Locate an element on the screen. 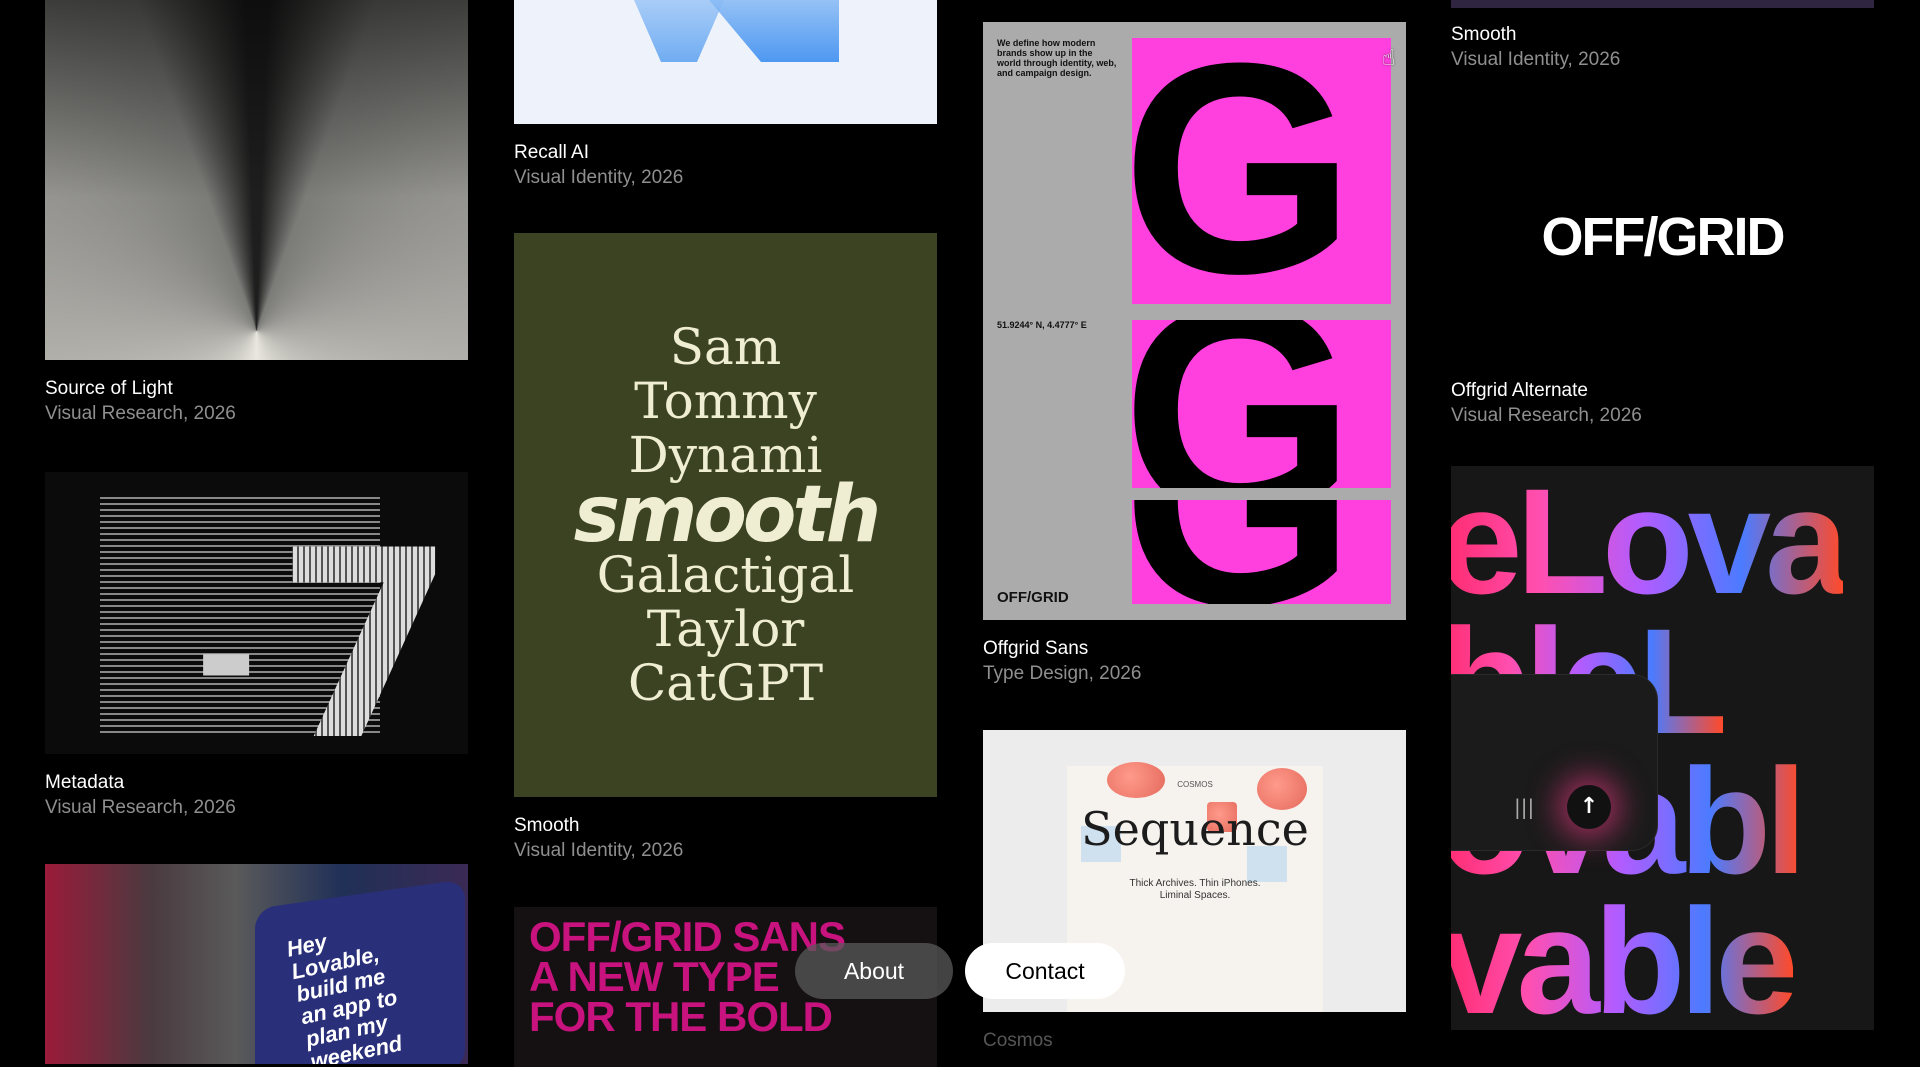  offgrid-logo: OFF/GRID is located at coordinates (1663, 237).